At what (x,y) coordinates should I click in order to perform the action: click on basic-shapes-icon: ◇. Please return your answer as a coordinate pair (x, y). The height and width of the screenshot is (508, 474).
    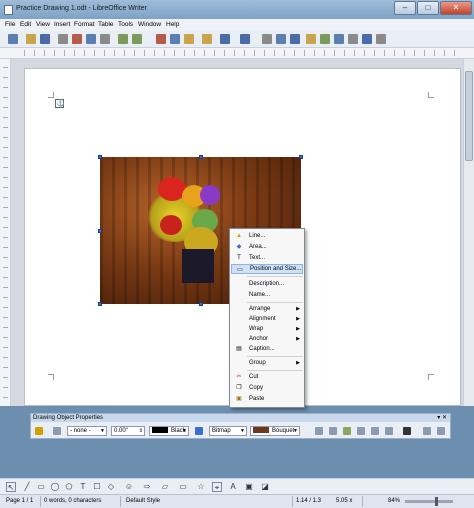
    Looking at the image, I should click on (111, 487).